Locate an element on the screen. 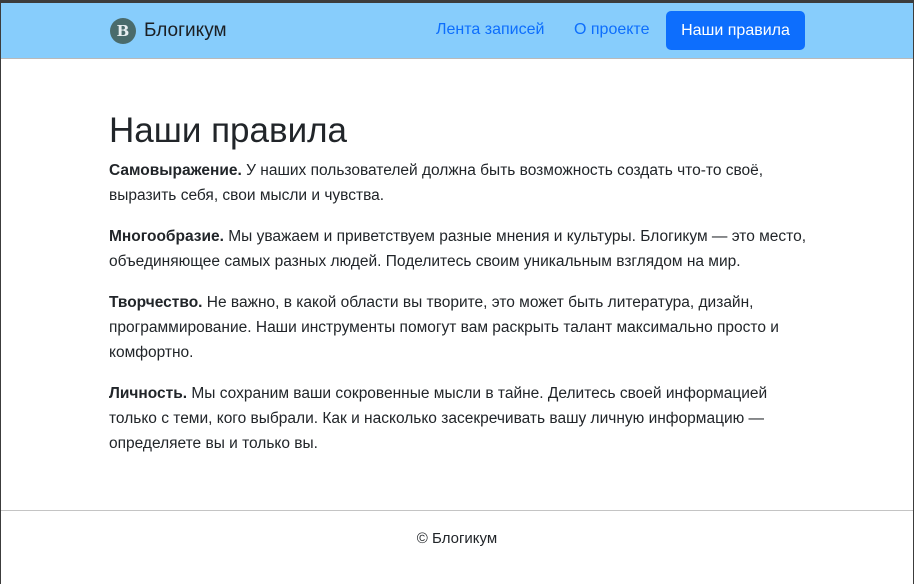 This screenshot has height=584, width=914. footer-divider is located at coordinates (457, 510).